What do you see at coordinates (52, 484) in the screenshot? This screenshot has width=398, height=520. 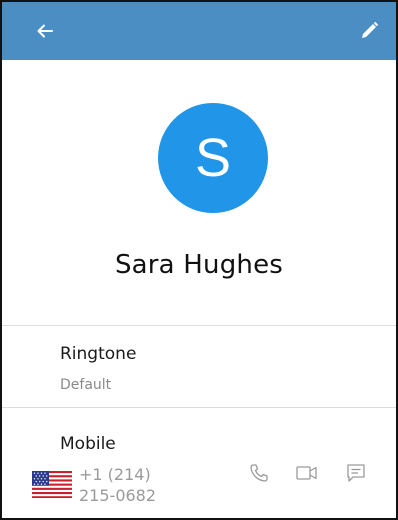 I see `us-flag-icon` at bounding box center [52, 484].